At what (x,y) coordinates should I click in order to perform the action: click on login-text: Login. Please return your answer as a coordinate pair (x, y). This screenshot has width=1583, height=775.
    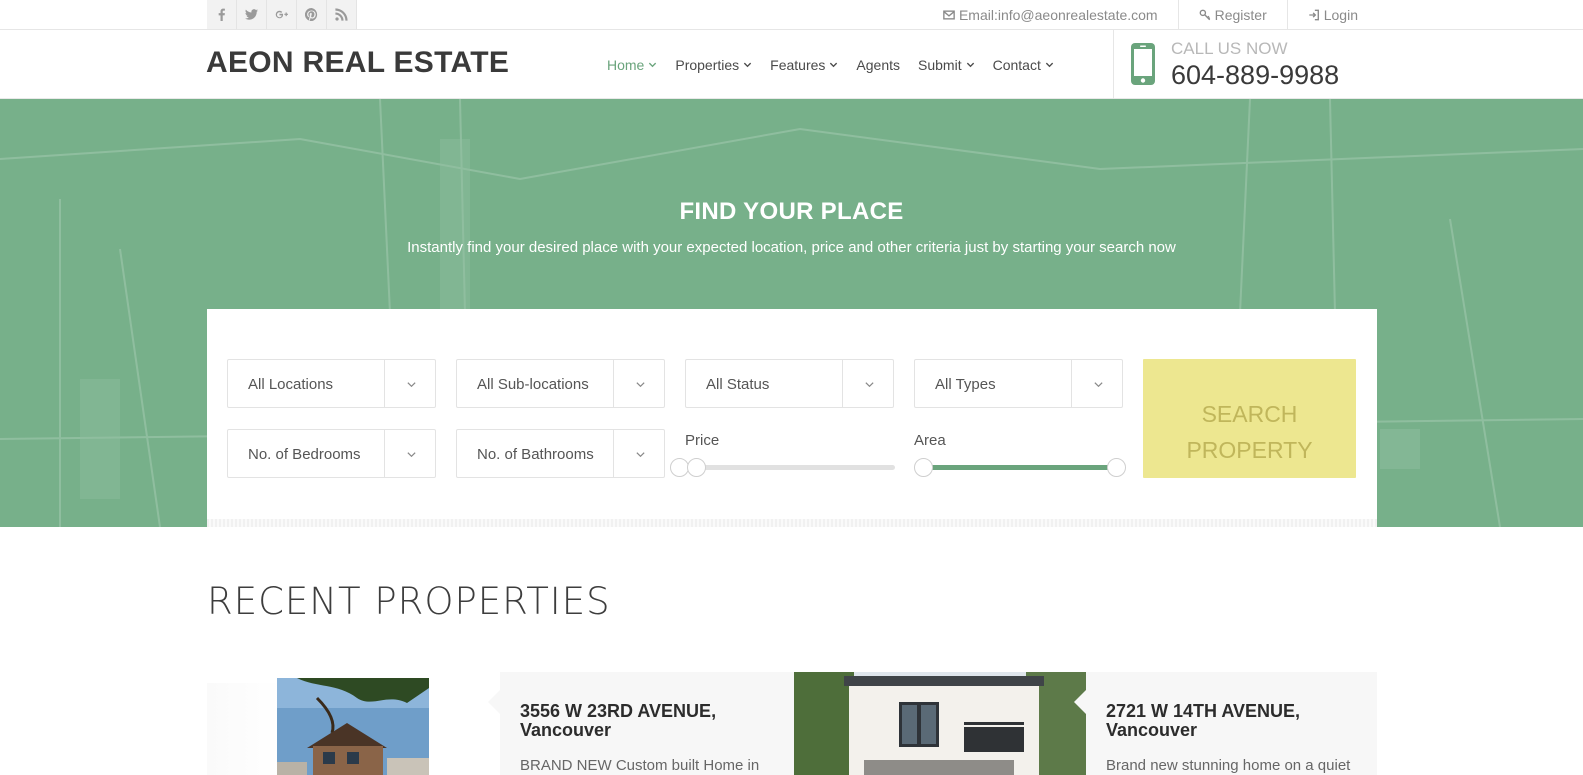
    Looking at the image, I should click on (1340, 14).